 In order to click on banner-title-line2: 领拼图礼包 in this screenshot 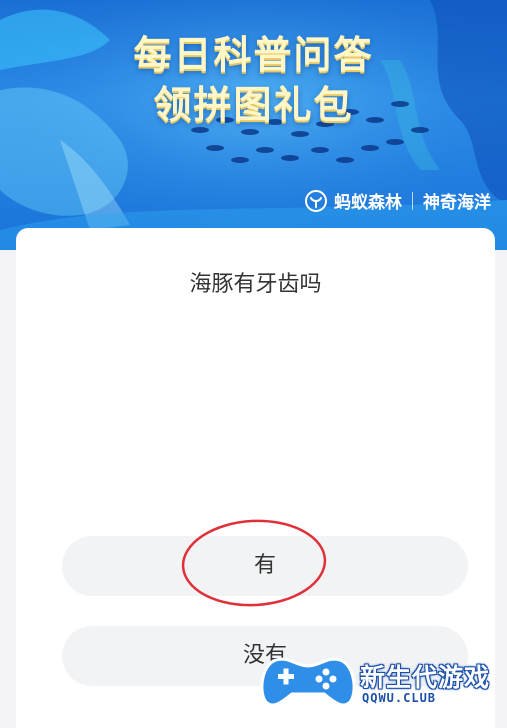, I will do `click(253, 105)`.